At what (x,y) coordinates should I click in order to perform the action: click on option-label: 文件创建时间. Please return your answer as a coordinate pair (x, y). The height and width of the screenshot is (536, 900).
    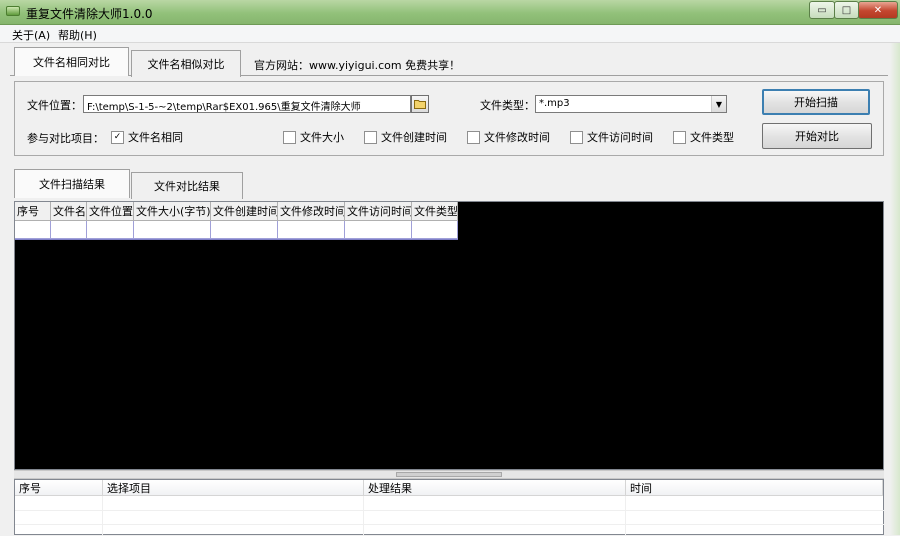
    Looking at the image, I should click on (414, 137).